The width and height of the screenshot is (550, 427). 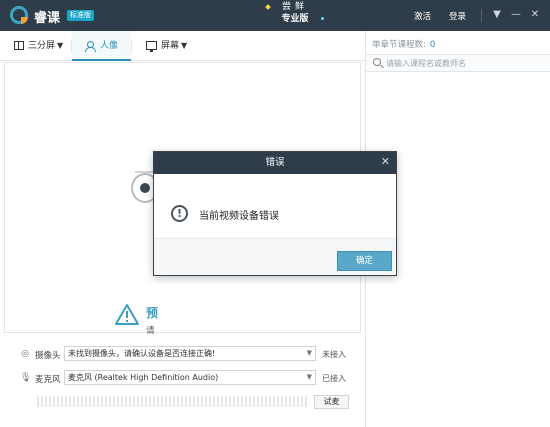 I want to click on ok-button: 确定, so click(x=364, y=261).